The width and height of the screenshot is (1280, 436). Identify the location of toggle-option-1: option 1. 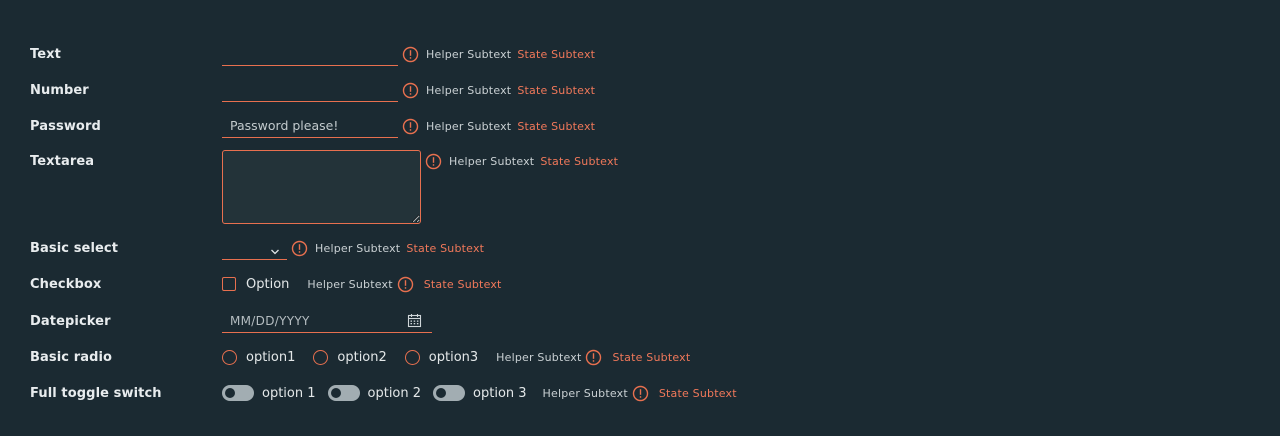
(269, 393).